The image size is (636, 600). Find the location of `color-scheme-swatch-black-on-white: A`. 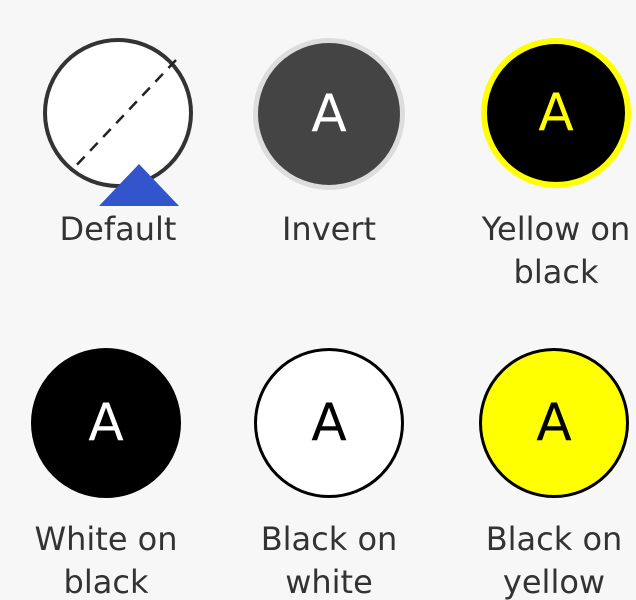

color-scheme-swatch-black-on-white: A is located at coordinates (329, 423).